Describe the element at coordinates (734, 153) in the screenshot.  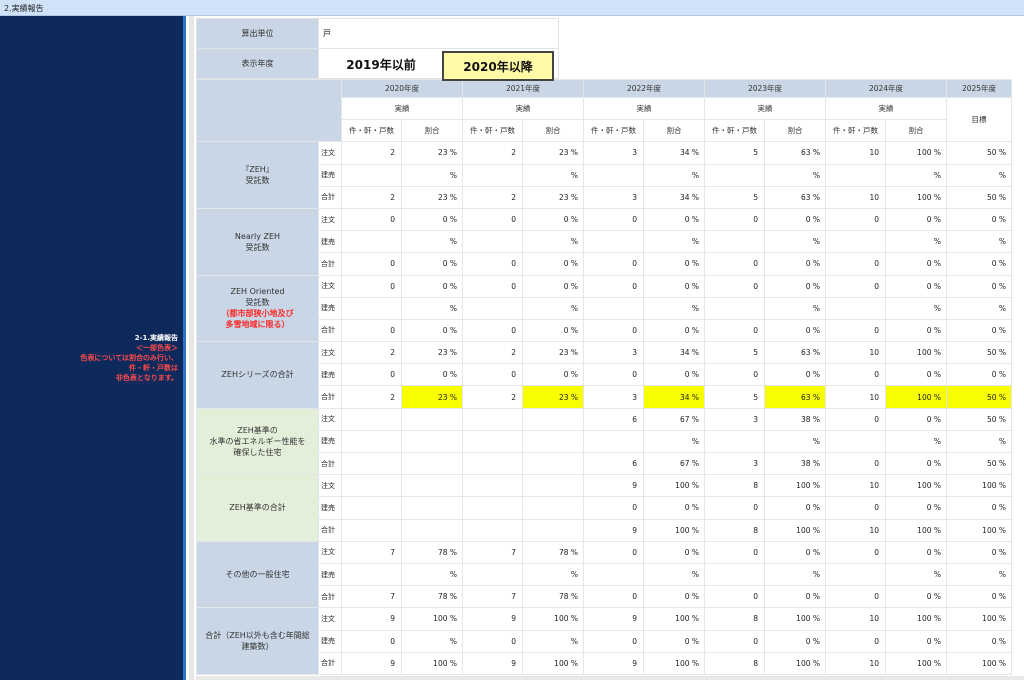
I see `count-cell: 5` at that location.